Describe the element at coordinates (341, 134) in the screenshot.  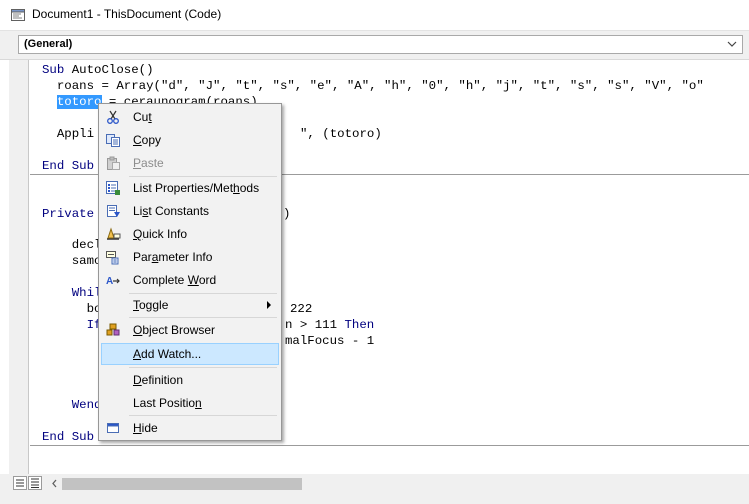
I see `code-line: ", (totoro)` at that location.